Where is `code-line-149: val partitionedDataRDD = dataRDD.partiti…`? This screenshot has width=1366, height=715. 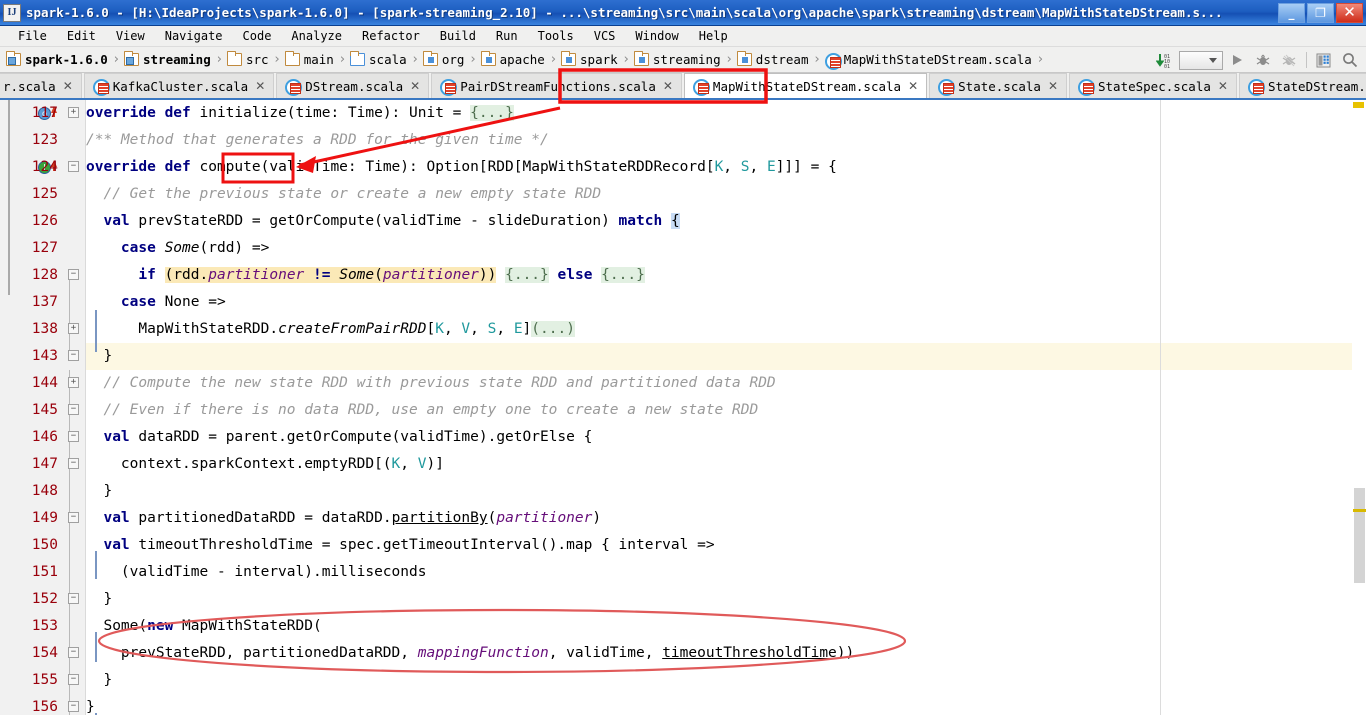
code-line-149: val partitionedDataRDD = dataRDD.partiti… is located at coordinates (343, 518).